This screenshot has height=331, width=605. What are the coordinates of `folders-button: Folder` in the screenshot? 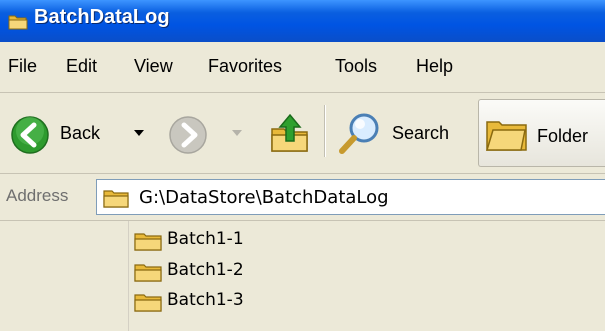 It's located at (541, 133).